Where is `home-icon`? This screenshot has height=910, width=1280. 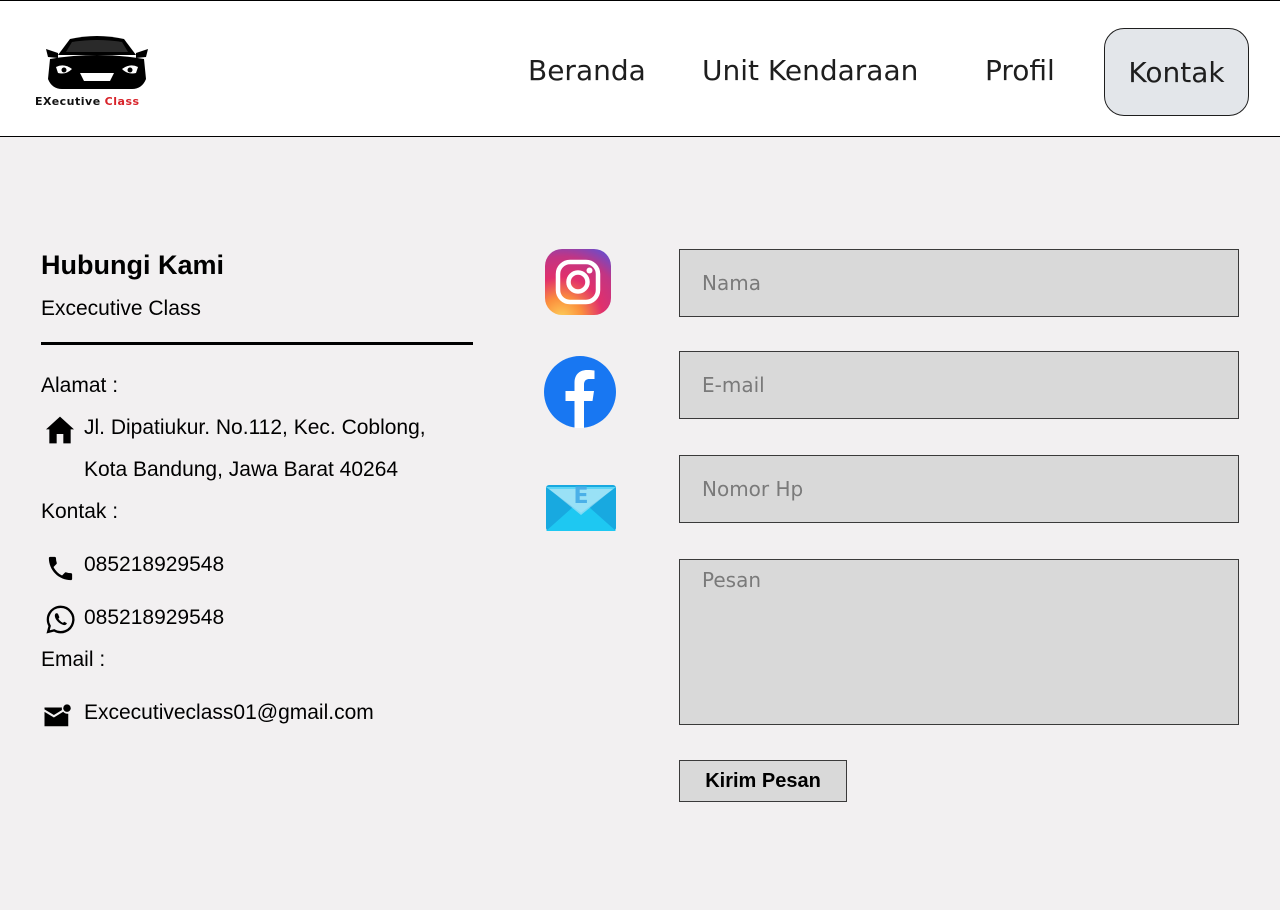 home-icon is located at coordinates (60, 430).